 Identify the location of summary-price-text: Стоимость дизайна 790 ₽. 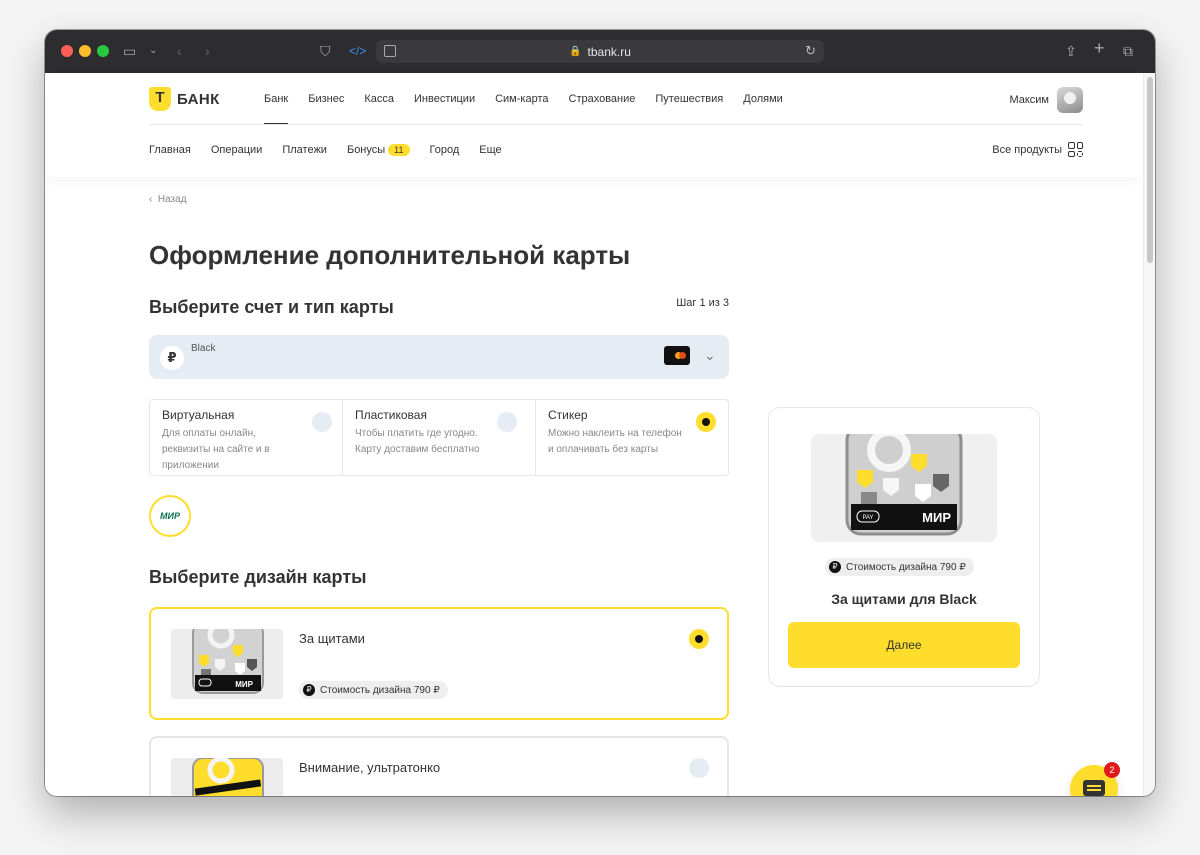
(906, 567).